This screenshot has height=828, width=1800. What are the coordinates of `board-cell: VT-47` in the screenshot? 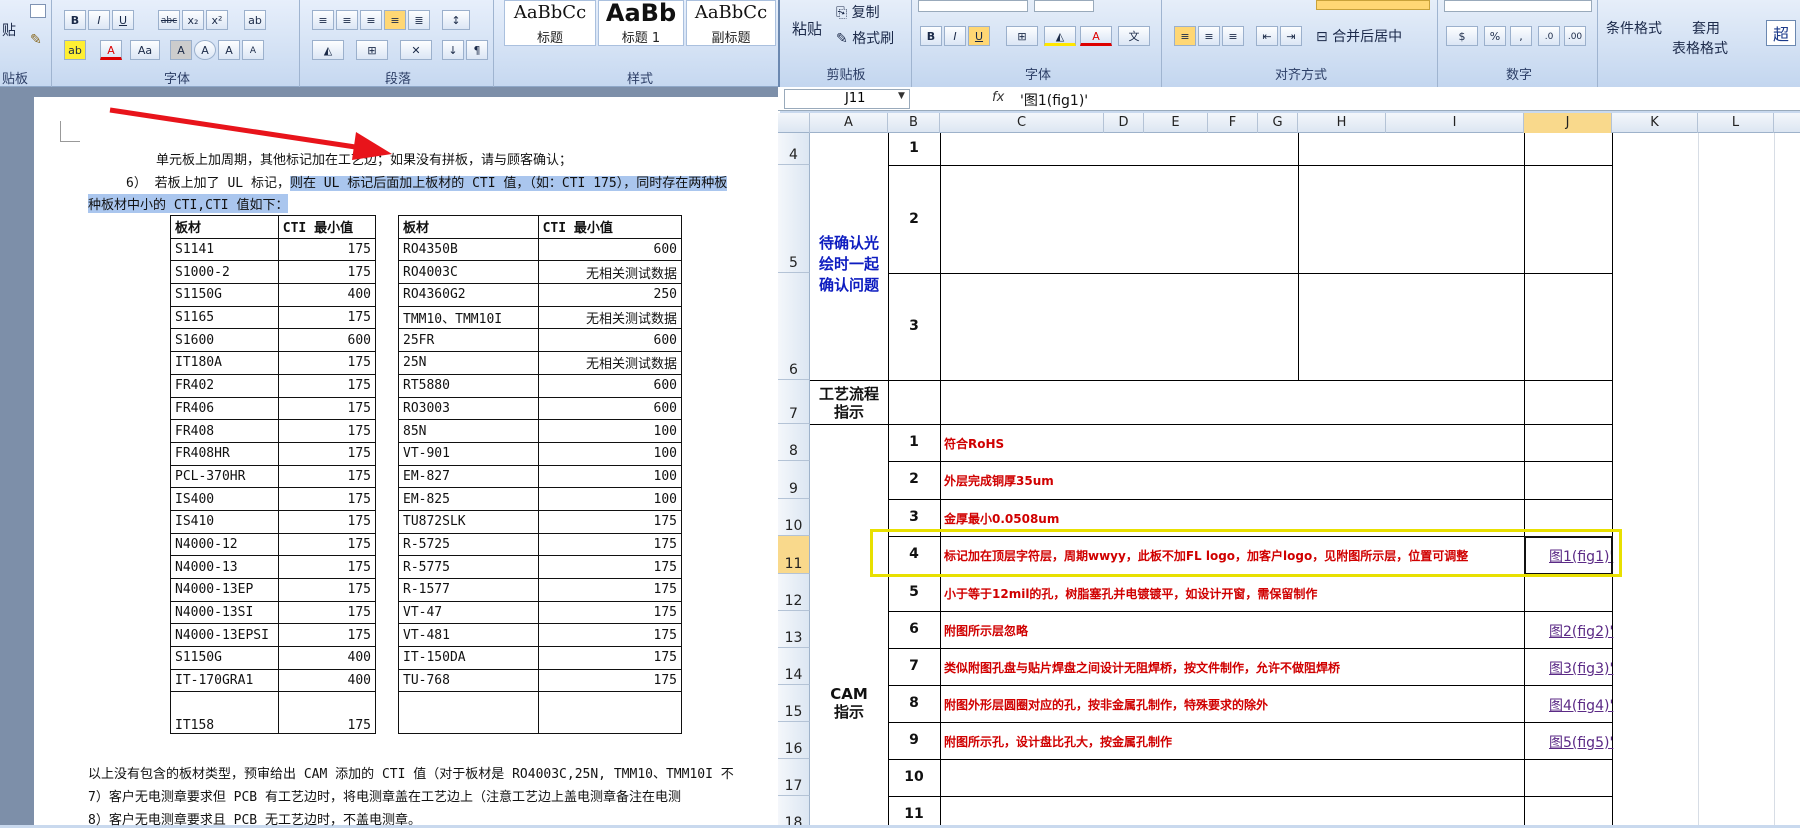 It's located at (468, 612).